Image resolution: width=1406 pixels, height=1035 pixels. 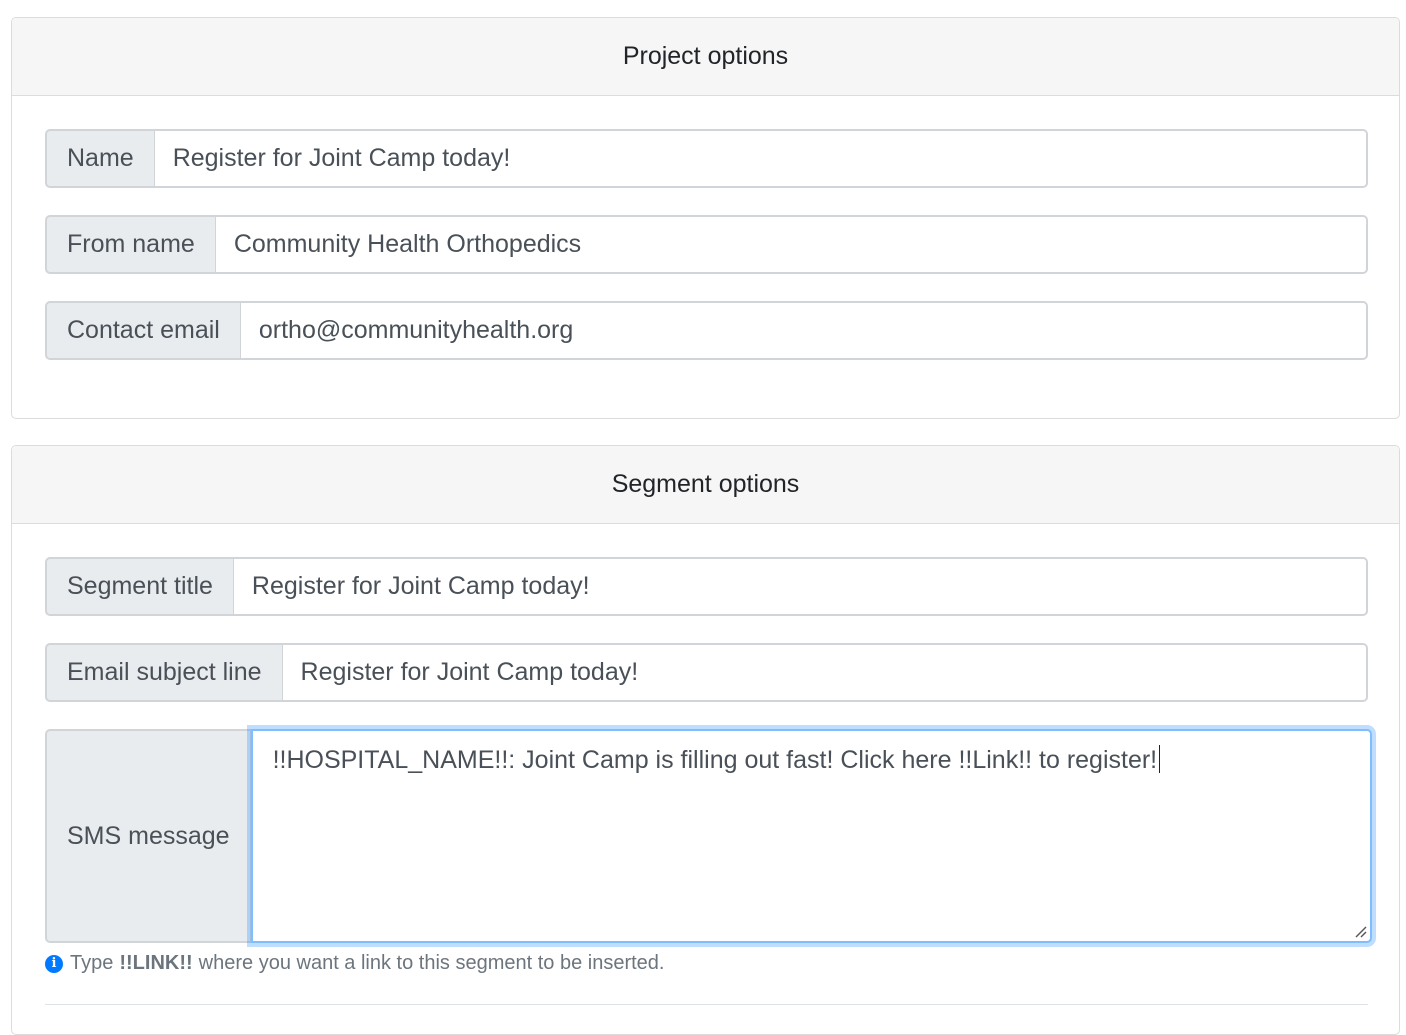 What do you see at coordinates (54, 963) in the screenshot?
I see `info-circle-icon: i` at bounding box center [54, 963].